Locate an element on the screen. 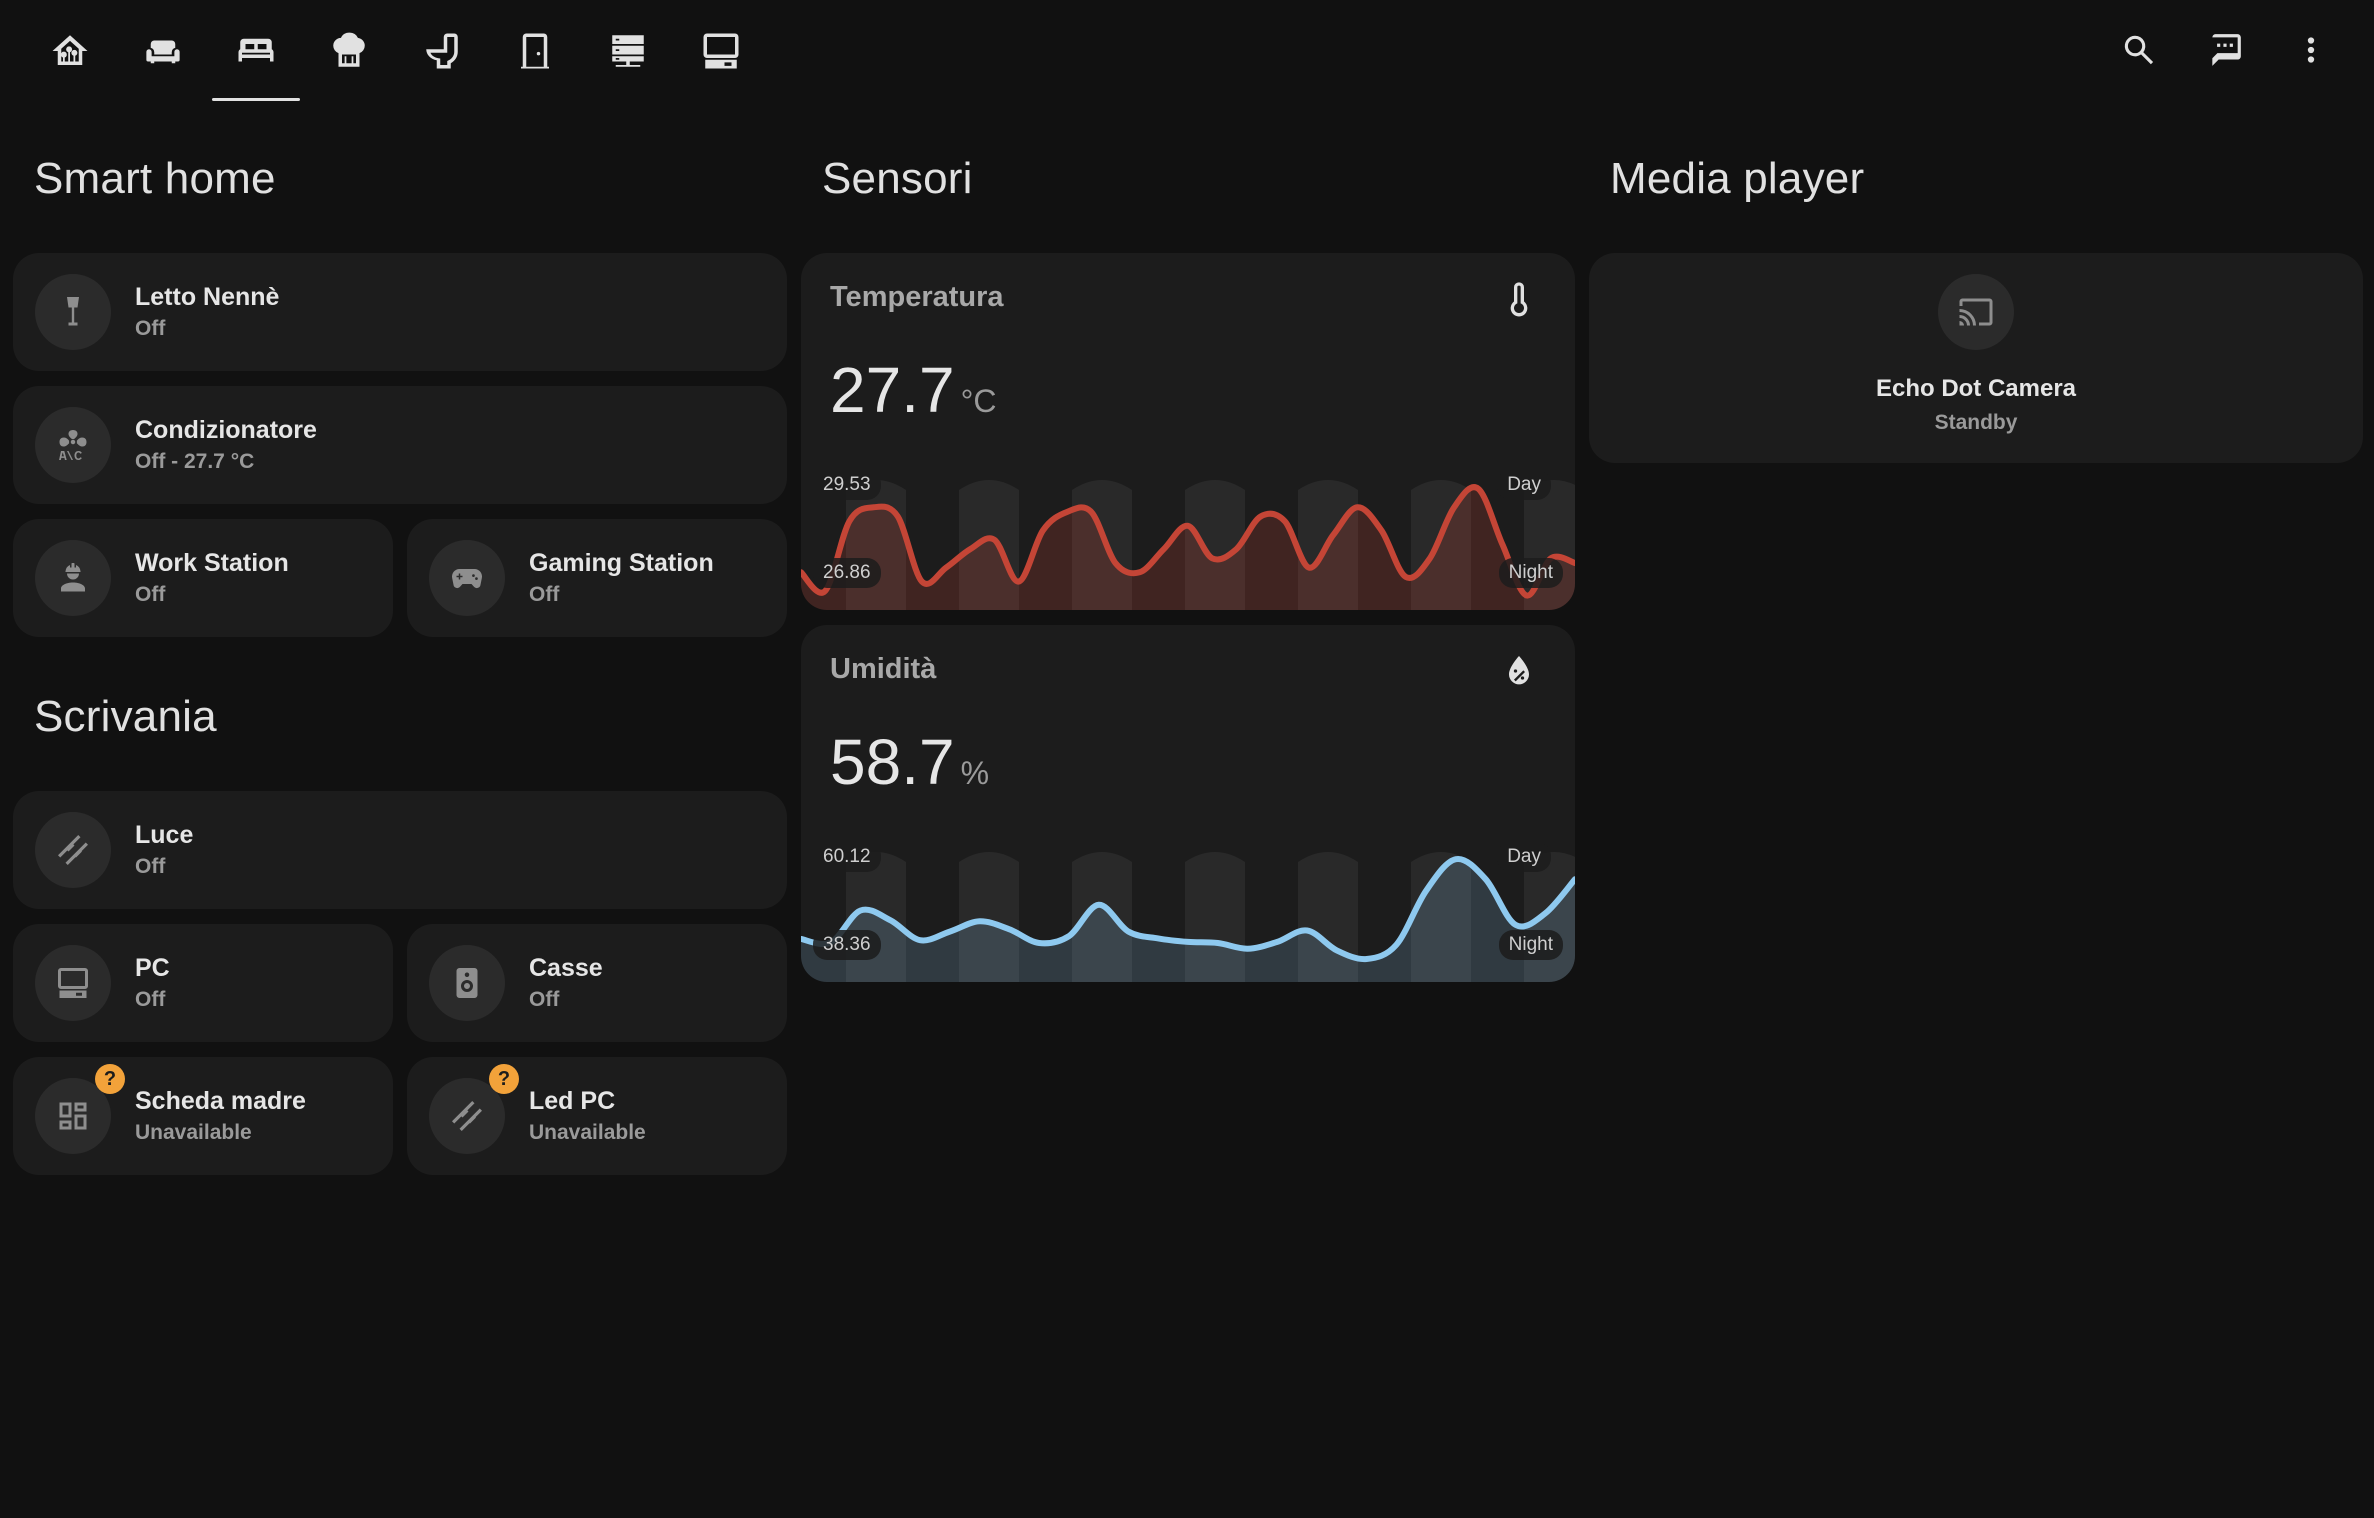 The width and height of the screenshot is (2374, 1518). sofa-icon is located at coordinates (163, 52).